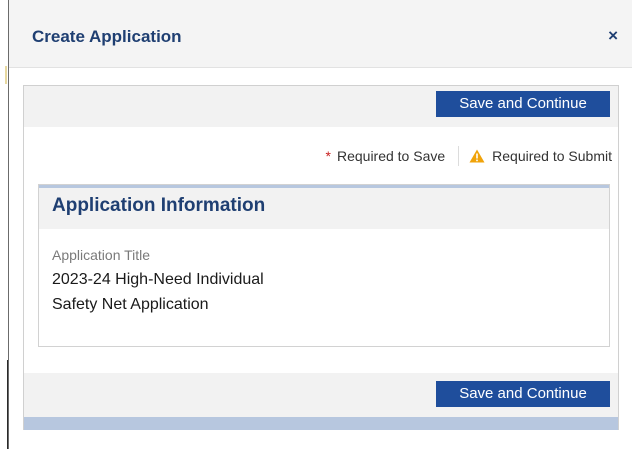 The height and width of the screenshot is (449, 632). I want to click on required-asterisk: *, so click(328, 156).